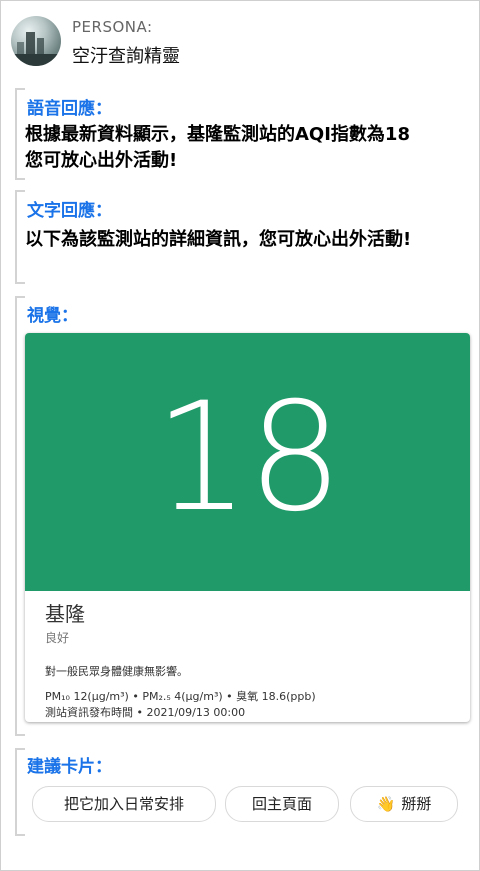 The width and height of the screenshot is (480, 871). I want to click on publish-time: 測站資訊發布時間 • 2021/09/13 00:00, so click(145, 712).